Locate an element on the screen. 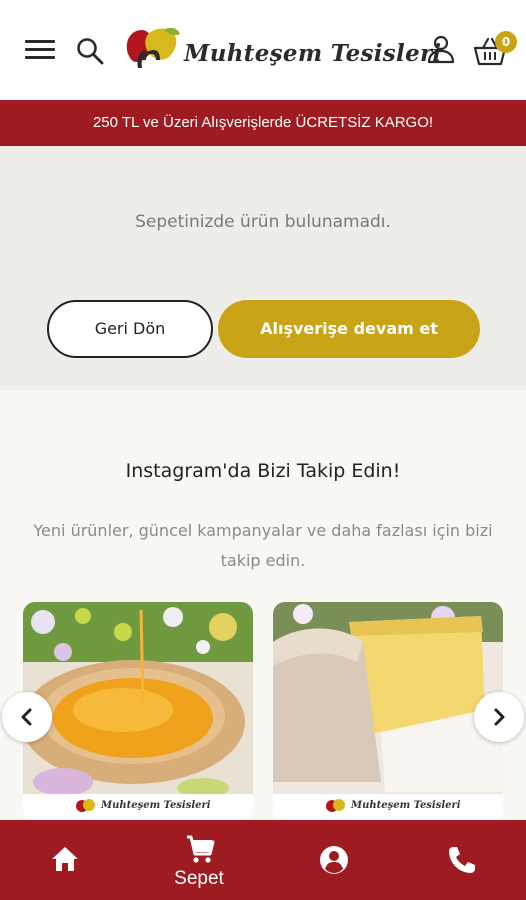  home-icon is located at coordinates (65, 859).